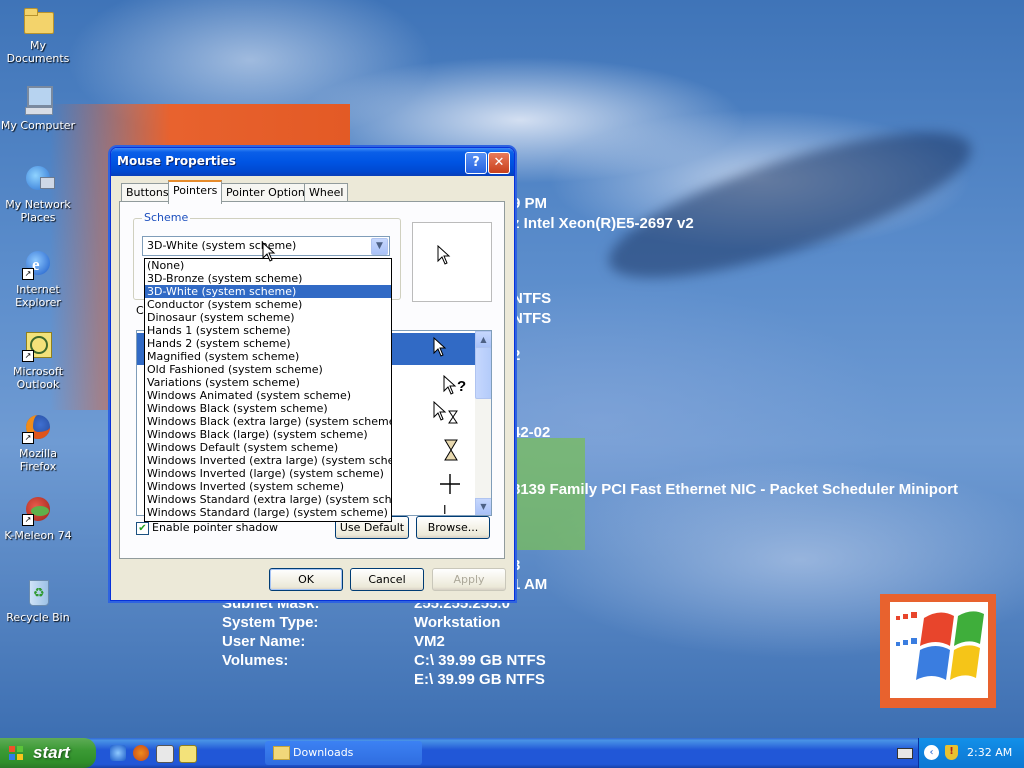  I want to click on clock: 2:32 AM, so click(989, 752).